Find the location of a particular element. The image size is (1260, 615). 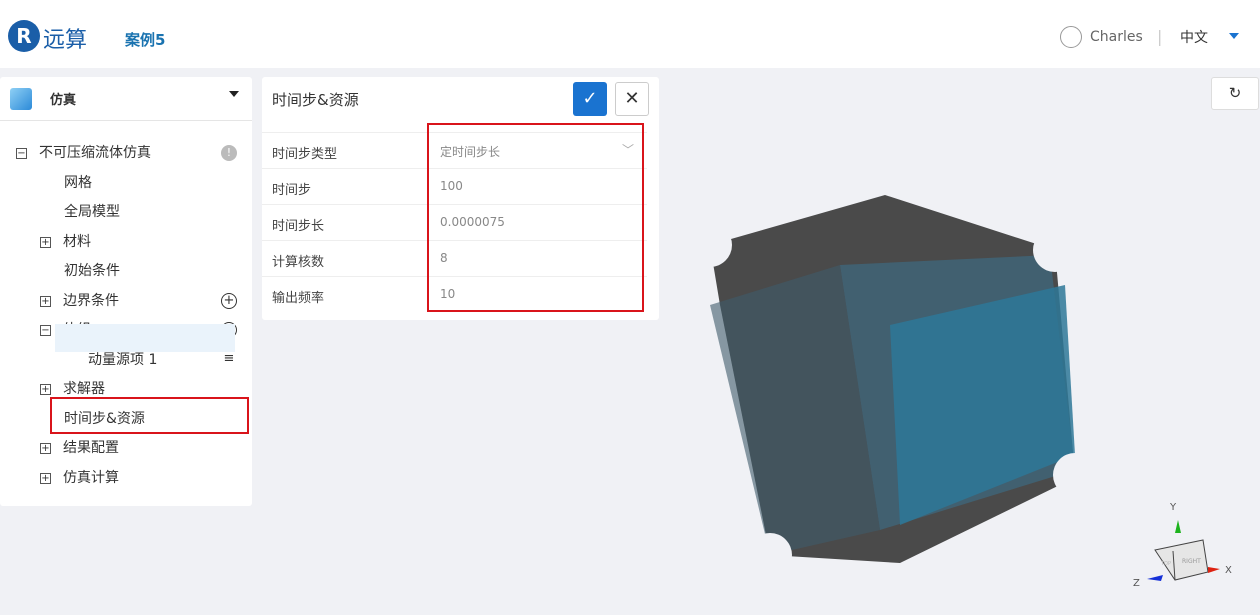

user-menu: Charles is located at coordinates (1101, 37).